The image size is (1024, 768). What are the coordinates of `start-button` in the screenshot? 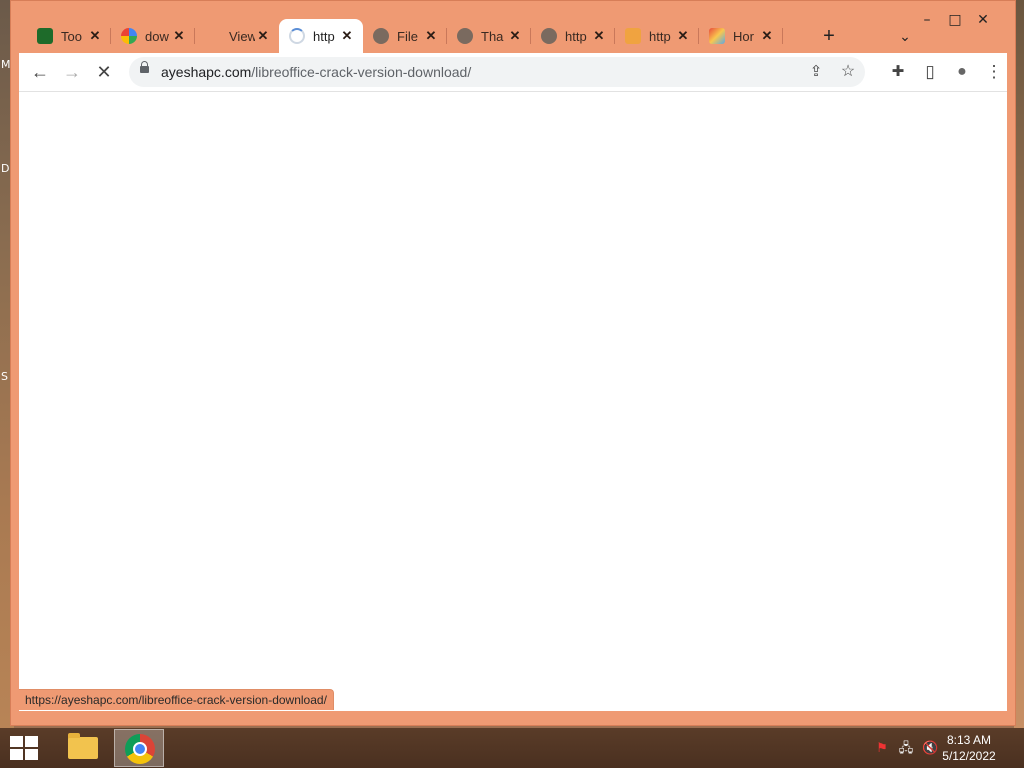 It's located at (24, 748).